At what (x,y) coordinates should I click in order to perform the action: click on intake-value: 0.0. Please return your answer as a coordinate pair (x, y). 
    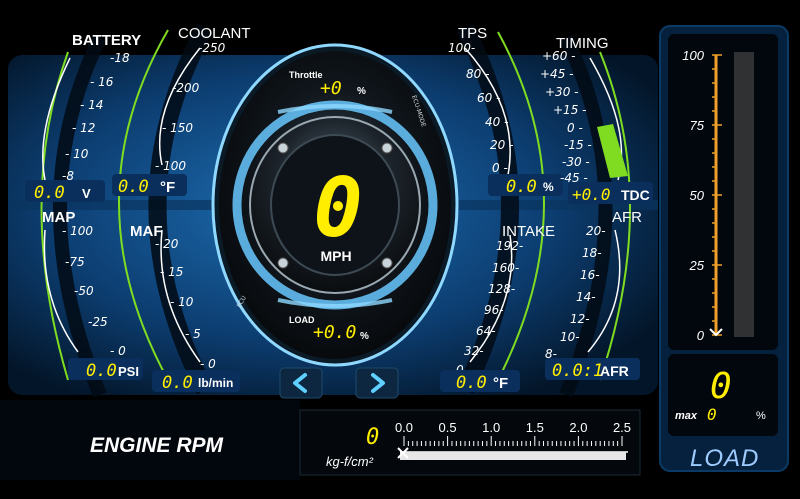
    Looking at the image, I should click on (471, 383).